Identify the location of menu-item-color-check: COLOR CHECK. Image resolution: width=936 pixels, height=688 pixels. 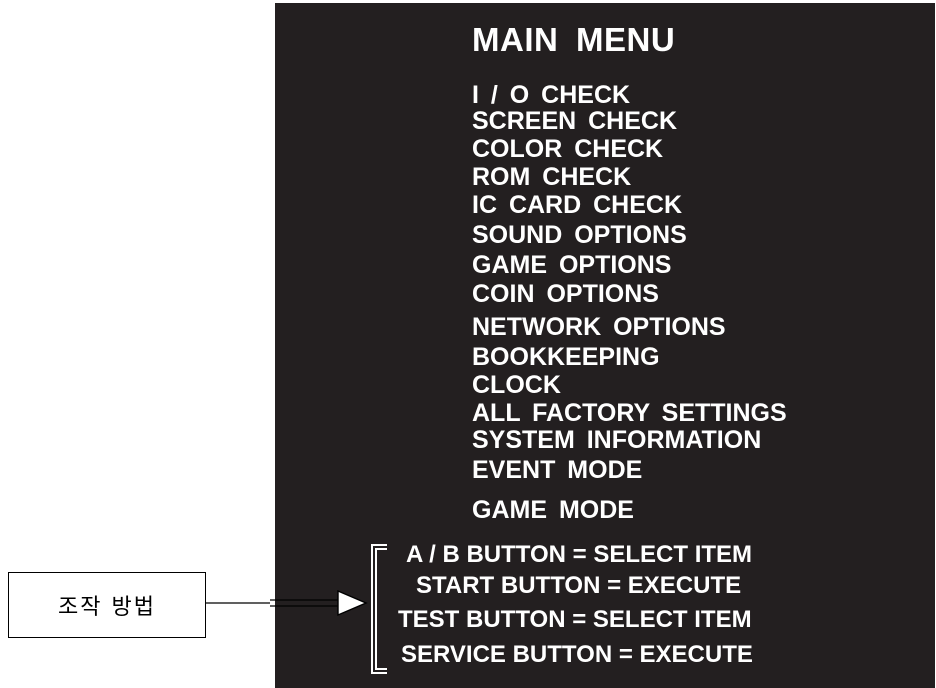
(567, 149).